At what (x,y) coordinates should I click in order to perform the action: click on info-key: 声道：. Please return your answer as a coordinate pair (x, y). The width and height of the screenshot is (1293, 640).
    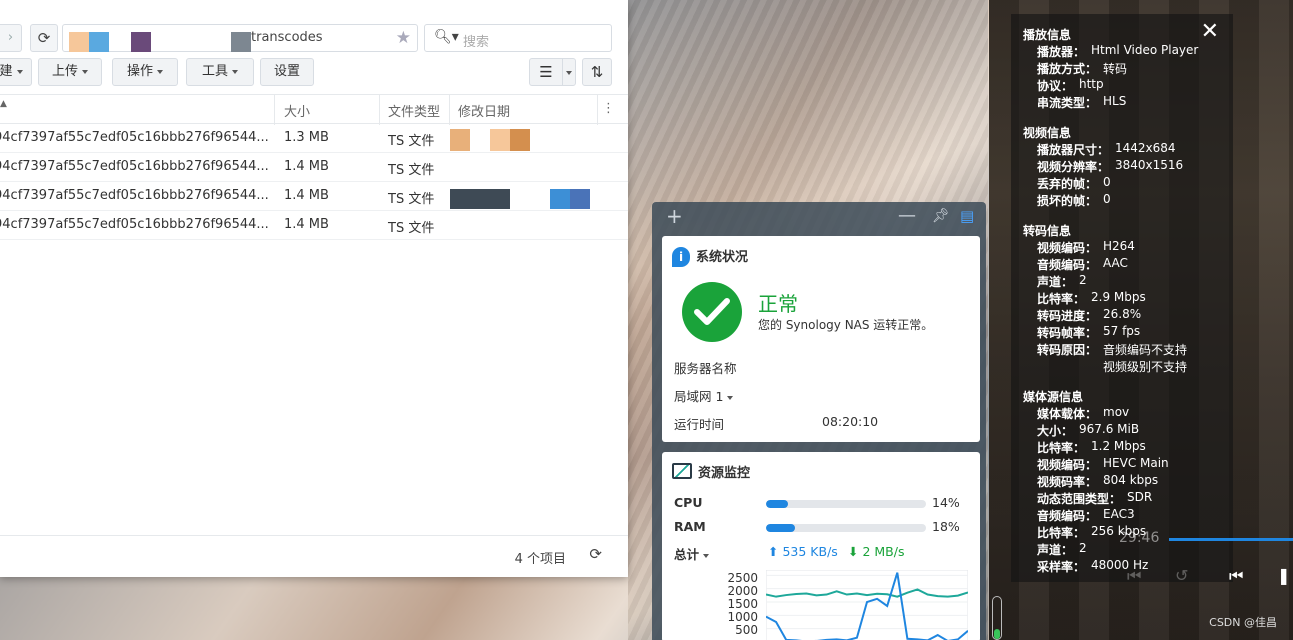
    Looking at the image, I should click on (1055, 550).